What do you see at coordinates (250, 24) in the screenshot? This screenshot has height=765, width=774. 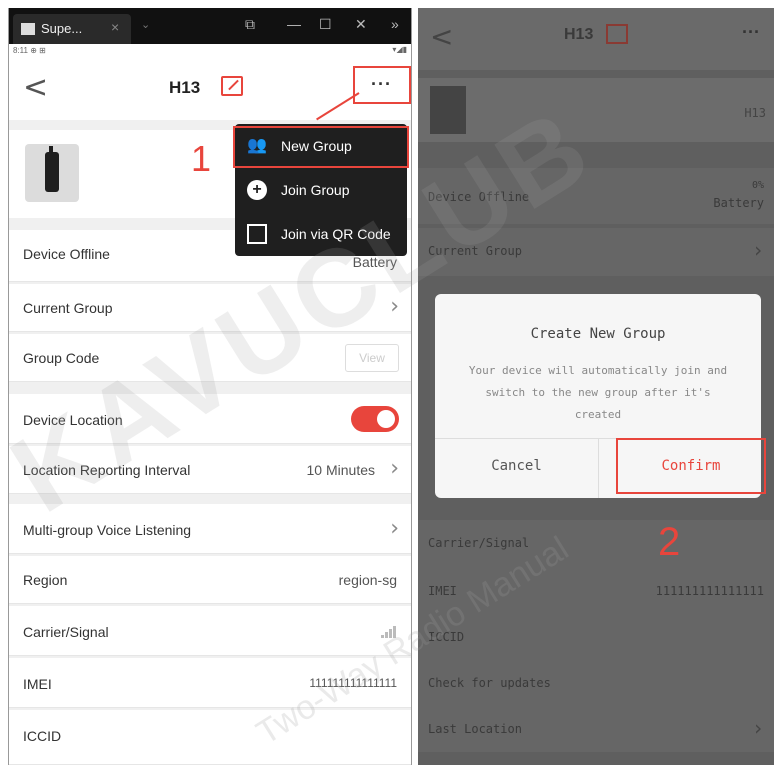 I see `restore-window-icon: ⧉` at bounding box center [250, 24].